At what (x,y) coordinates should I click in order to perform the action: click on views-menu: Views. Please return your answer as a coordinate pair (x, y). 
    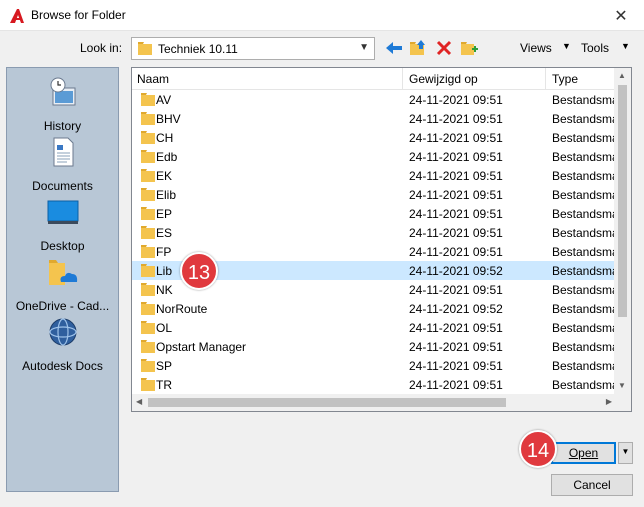
    Looking at the image, I should click on (536, 48).